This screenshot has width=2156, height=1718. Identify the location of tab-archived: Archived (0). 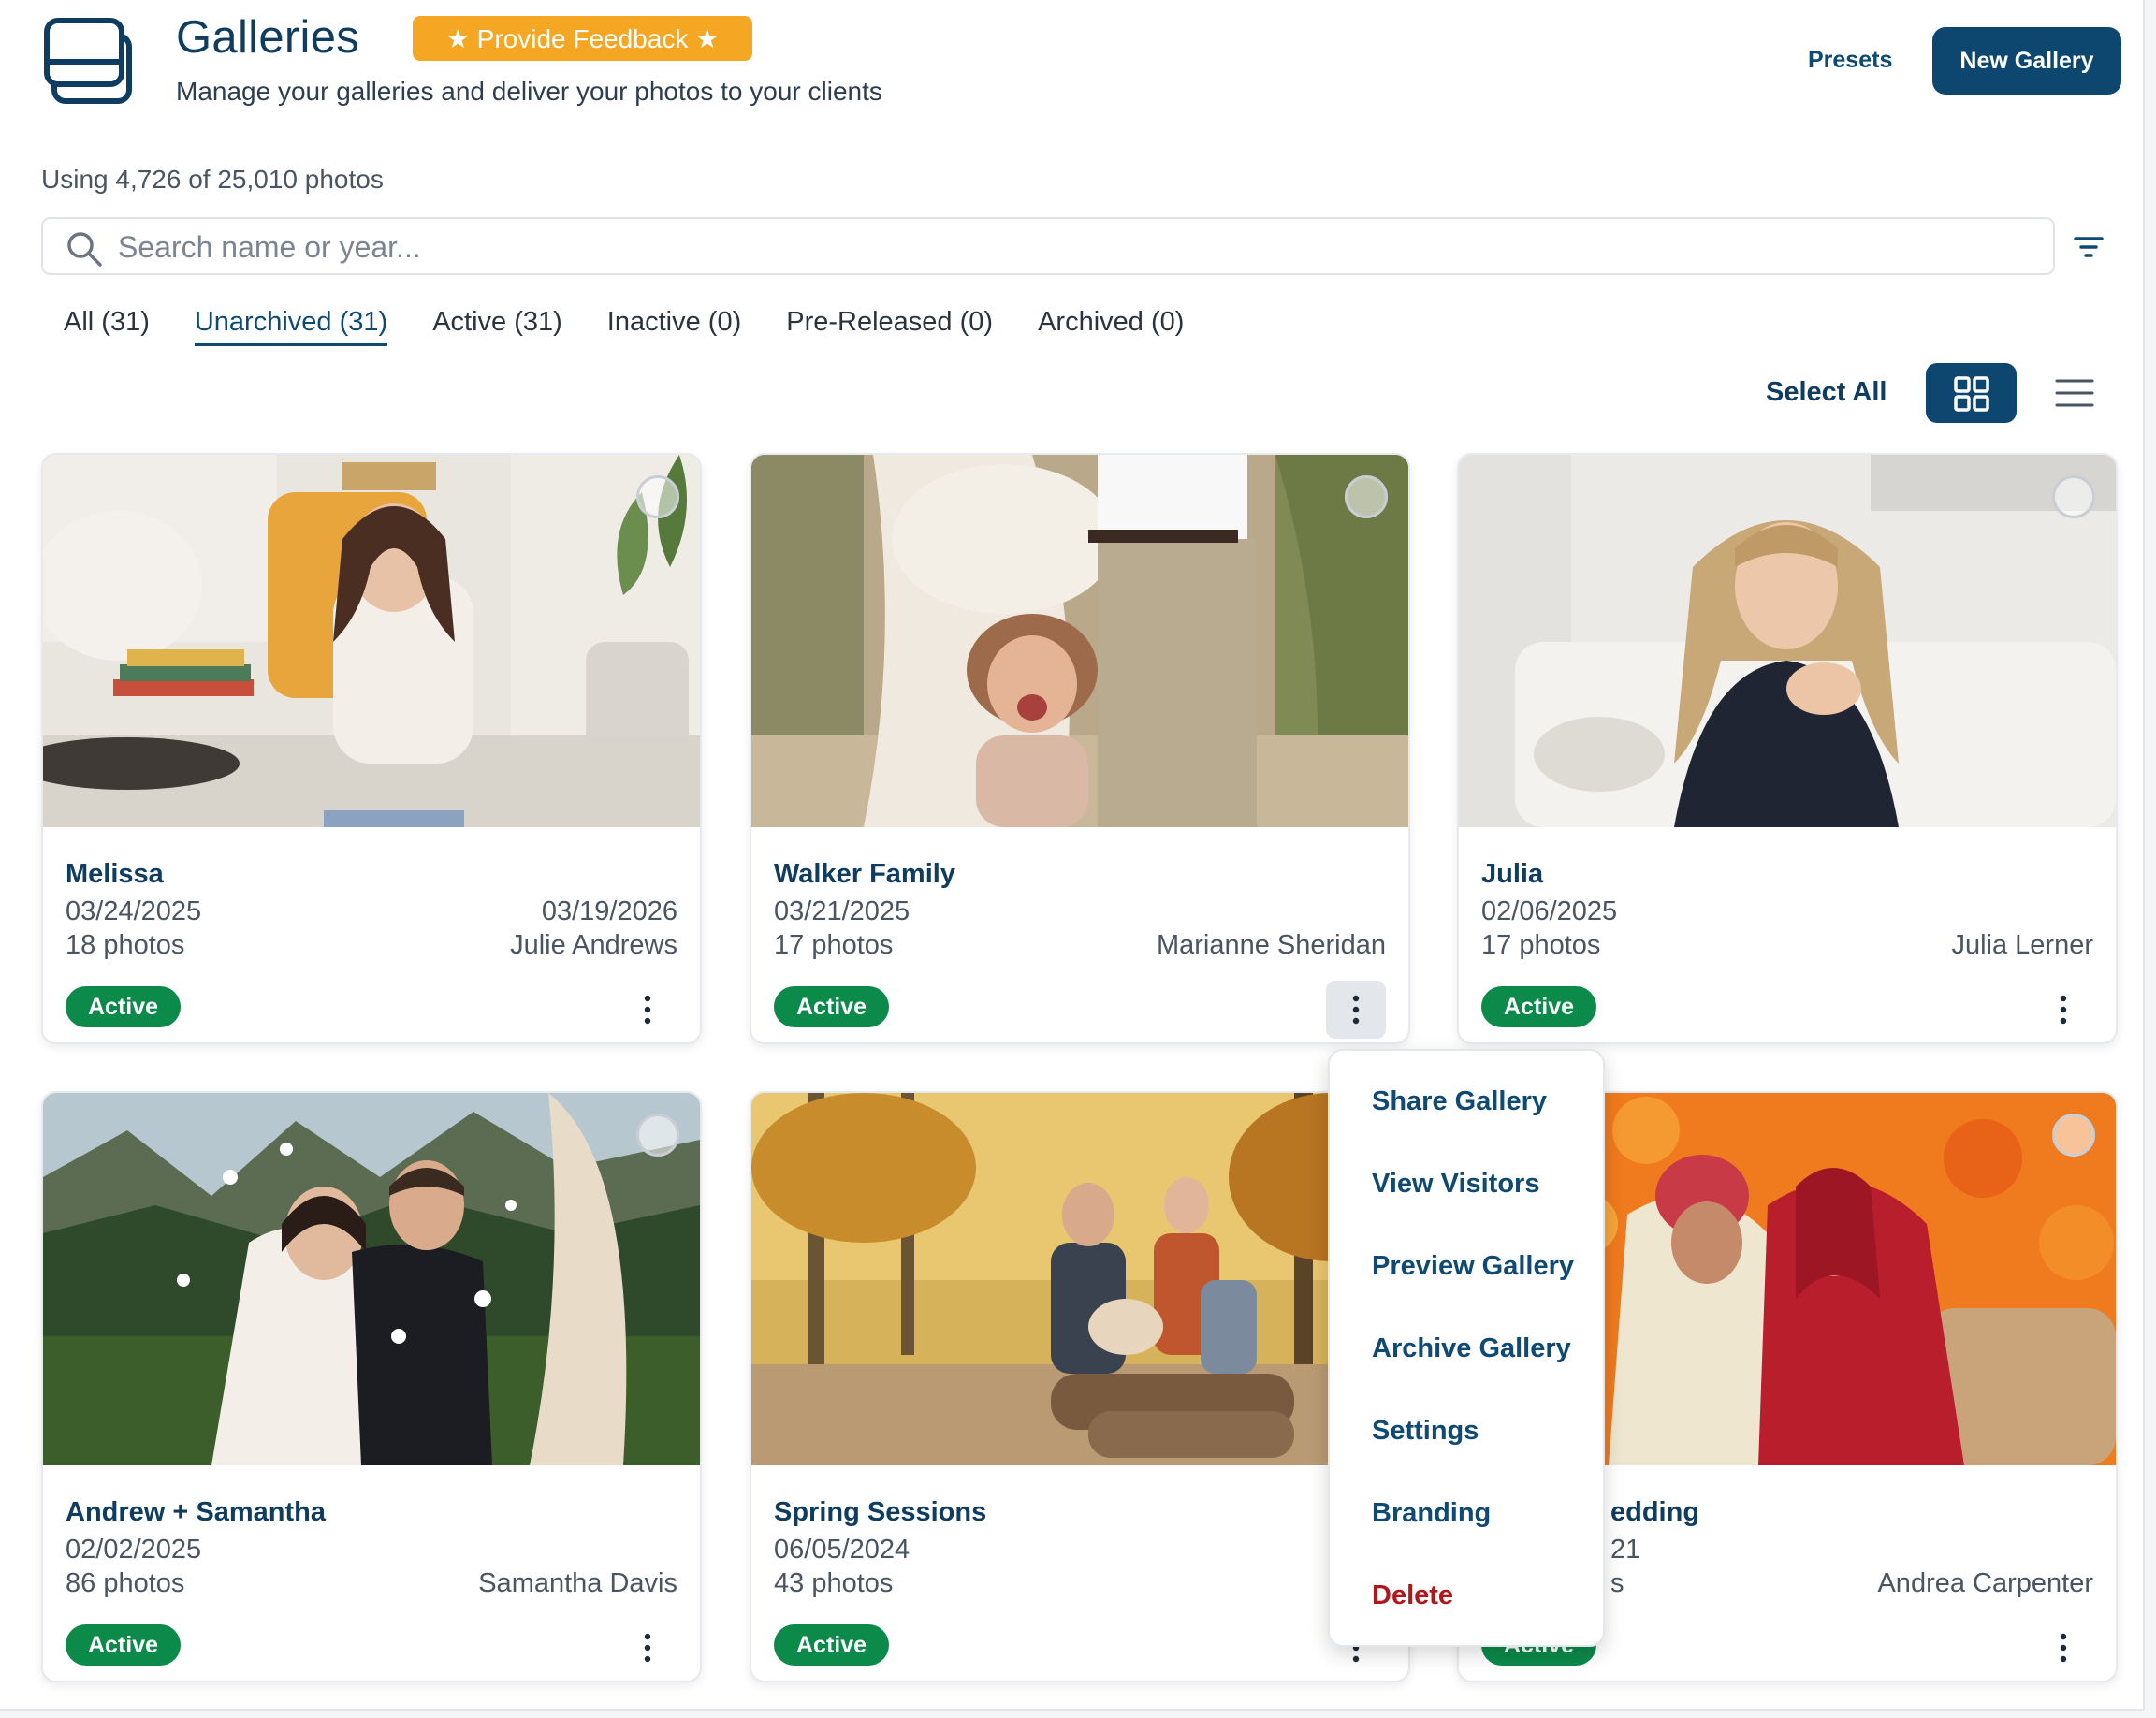
(1111, 326).